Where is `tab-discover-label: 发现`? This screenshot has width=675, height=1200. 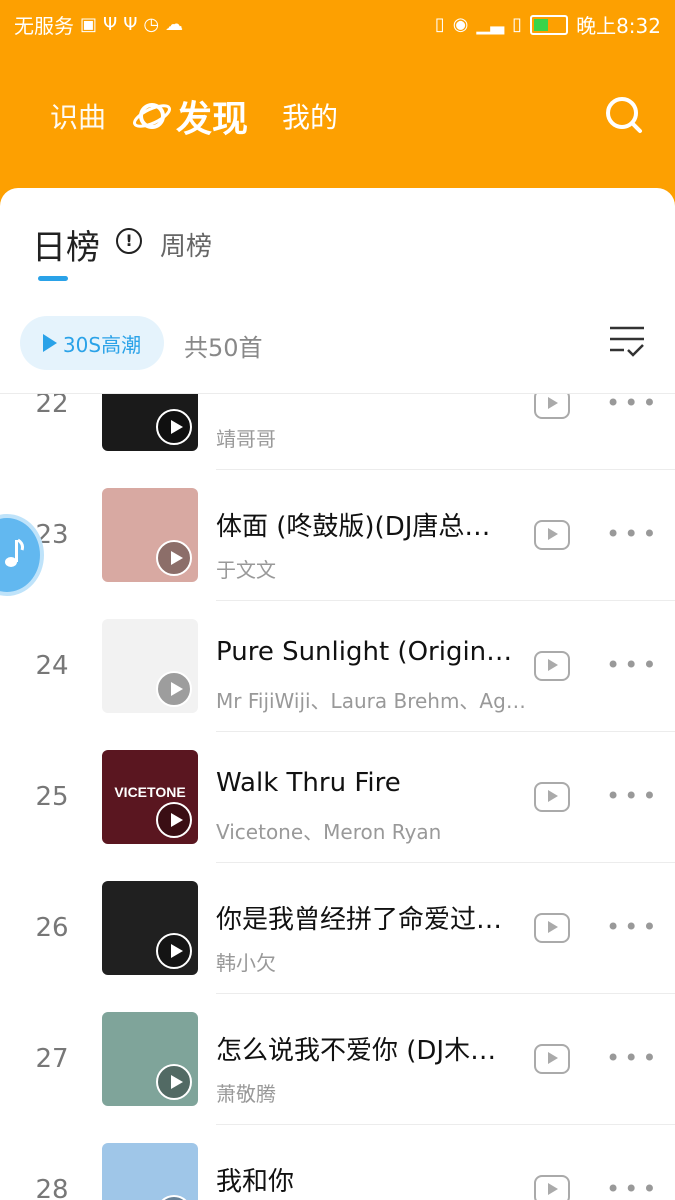 tab-discover-label: 发现 is located at coordinates (212, 119).